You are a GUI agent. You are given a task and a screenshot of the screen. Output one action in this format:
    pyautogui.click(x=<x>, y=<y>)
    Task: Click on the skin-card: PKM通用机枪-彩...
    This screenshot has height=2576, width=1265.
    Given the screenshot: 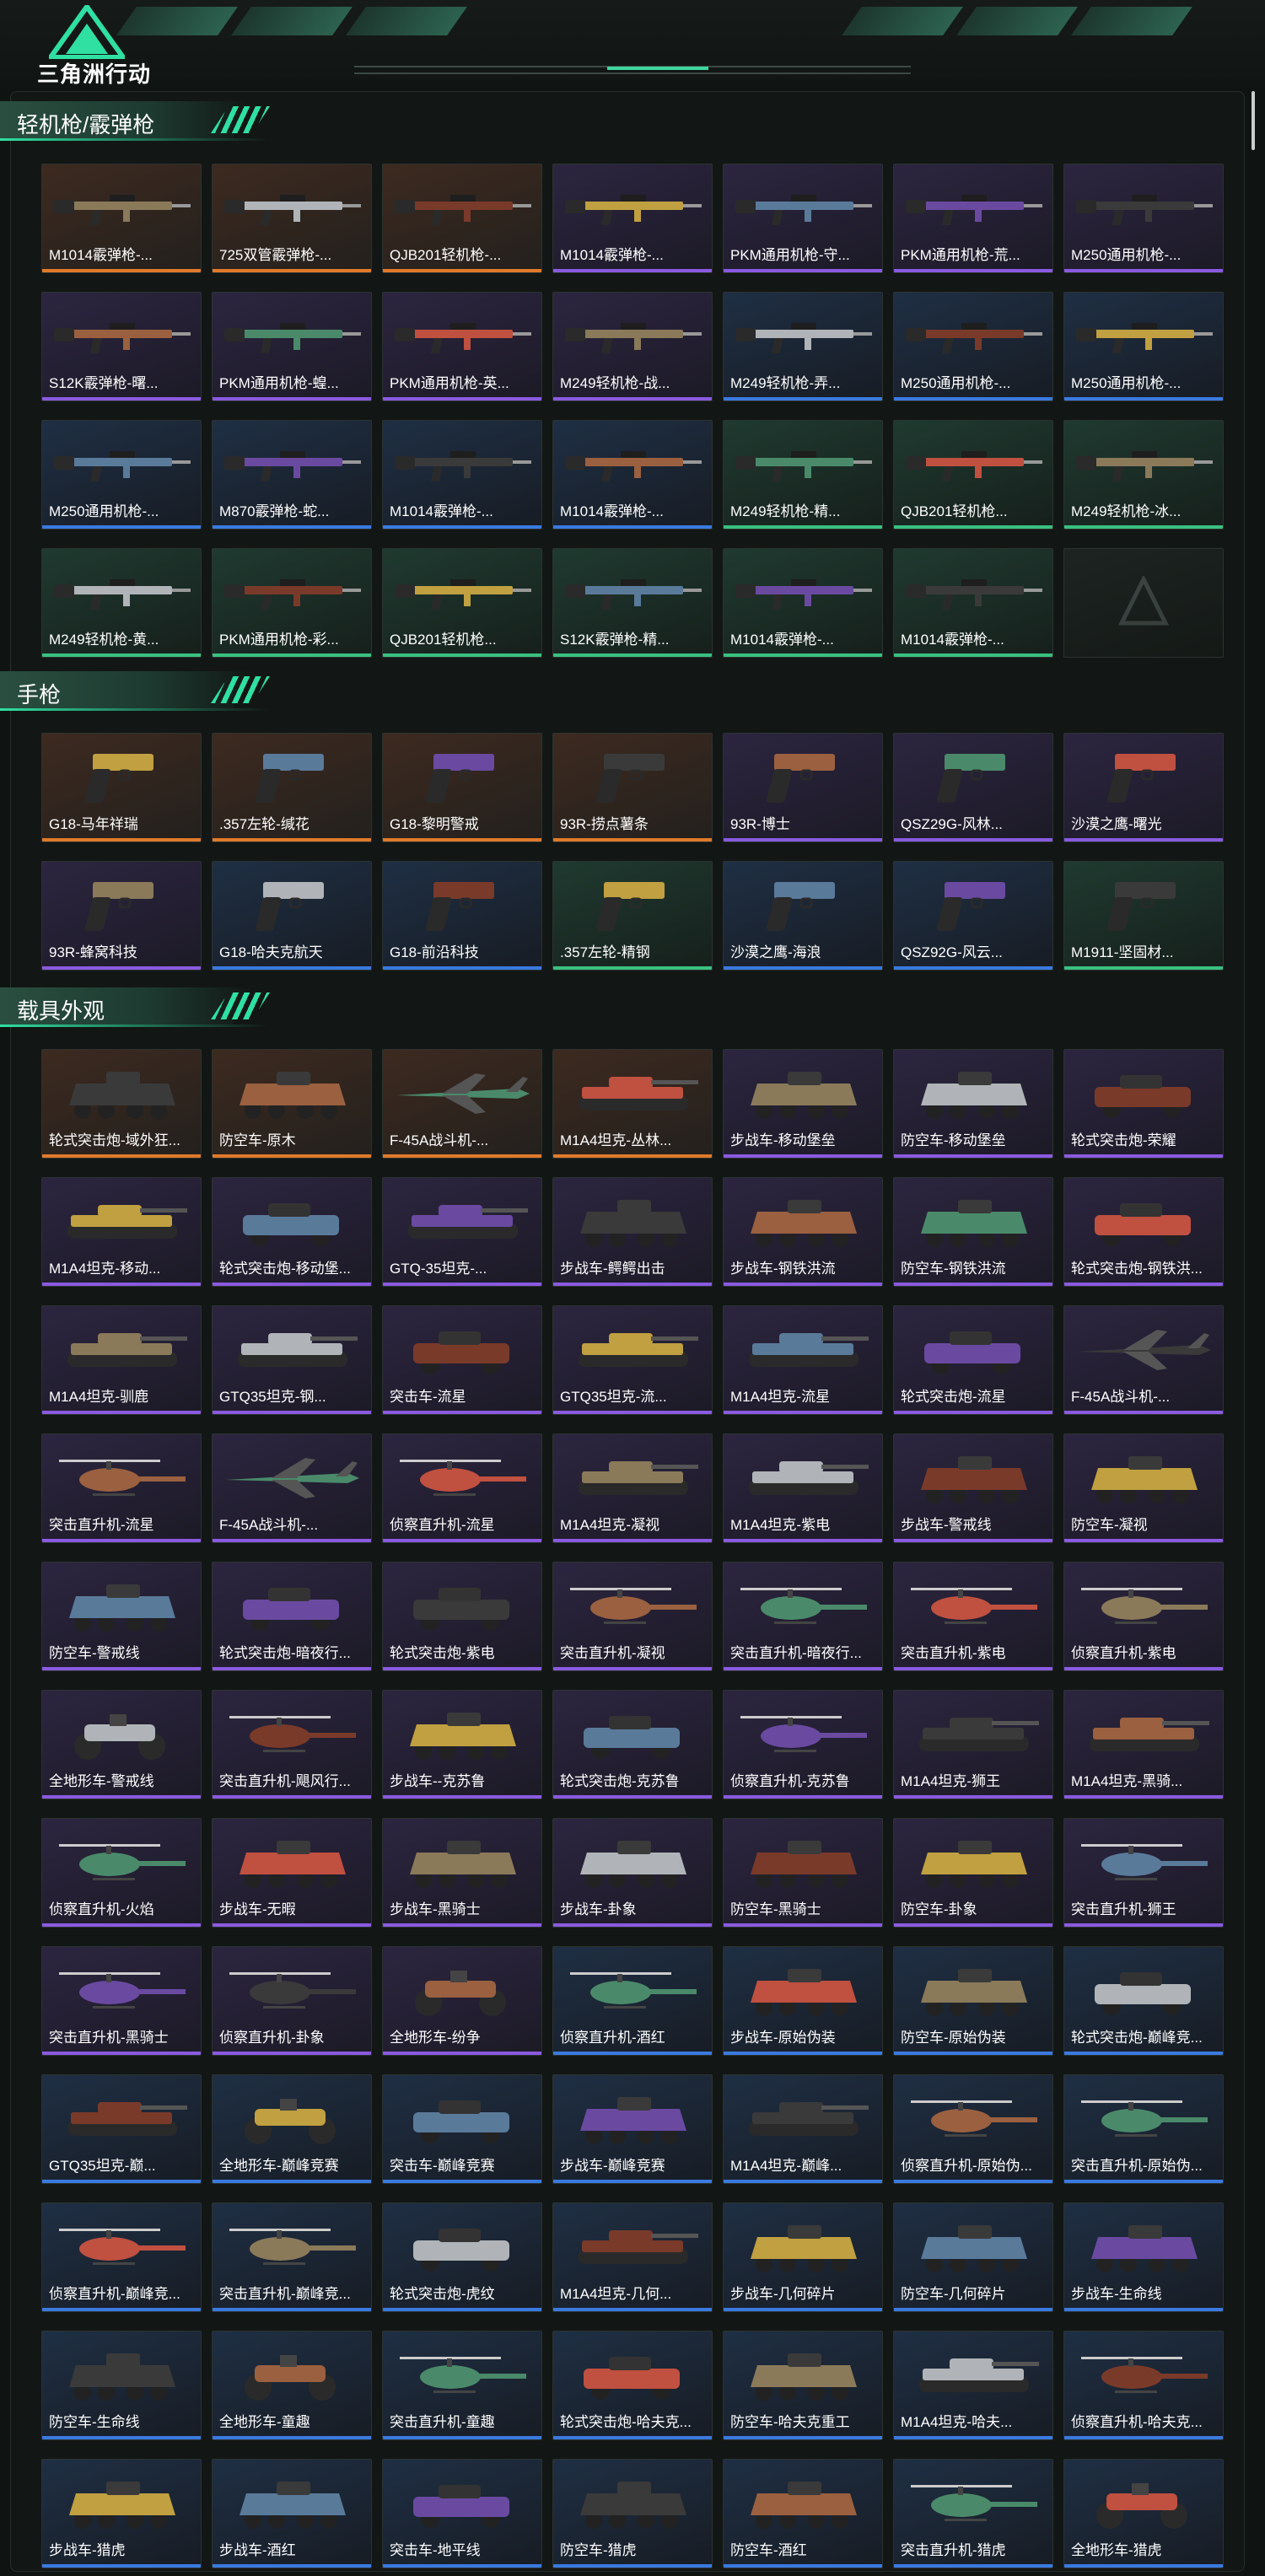 What is the action you would take?
    pyautogui.click(x=292, y=603)
    